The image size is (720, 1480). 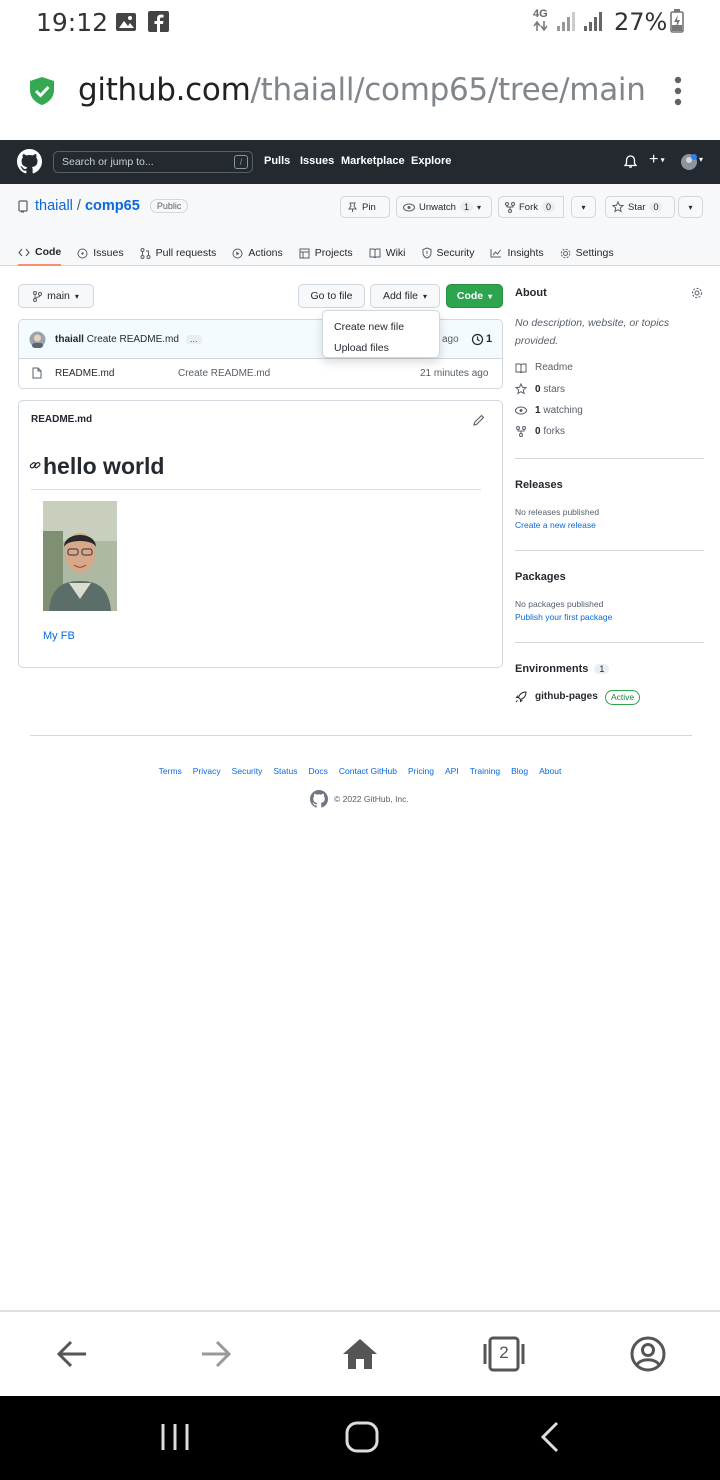 I want to click on fork-dropdown-button: ▾, so click(x=583, y=207).